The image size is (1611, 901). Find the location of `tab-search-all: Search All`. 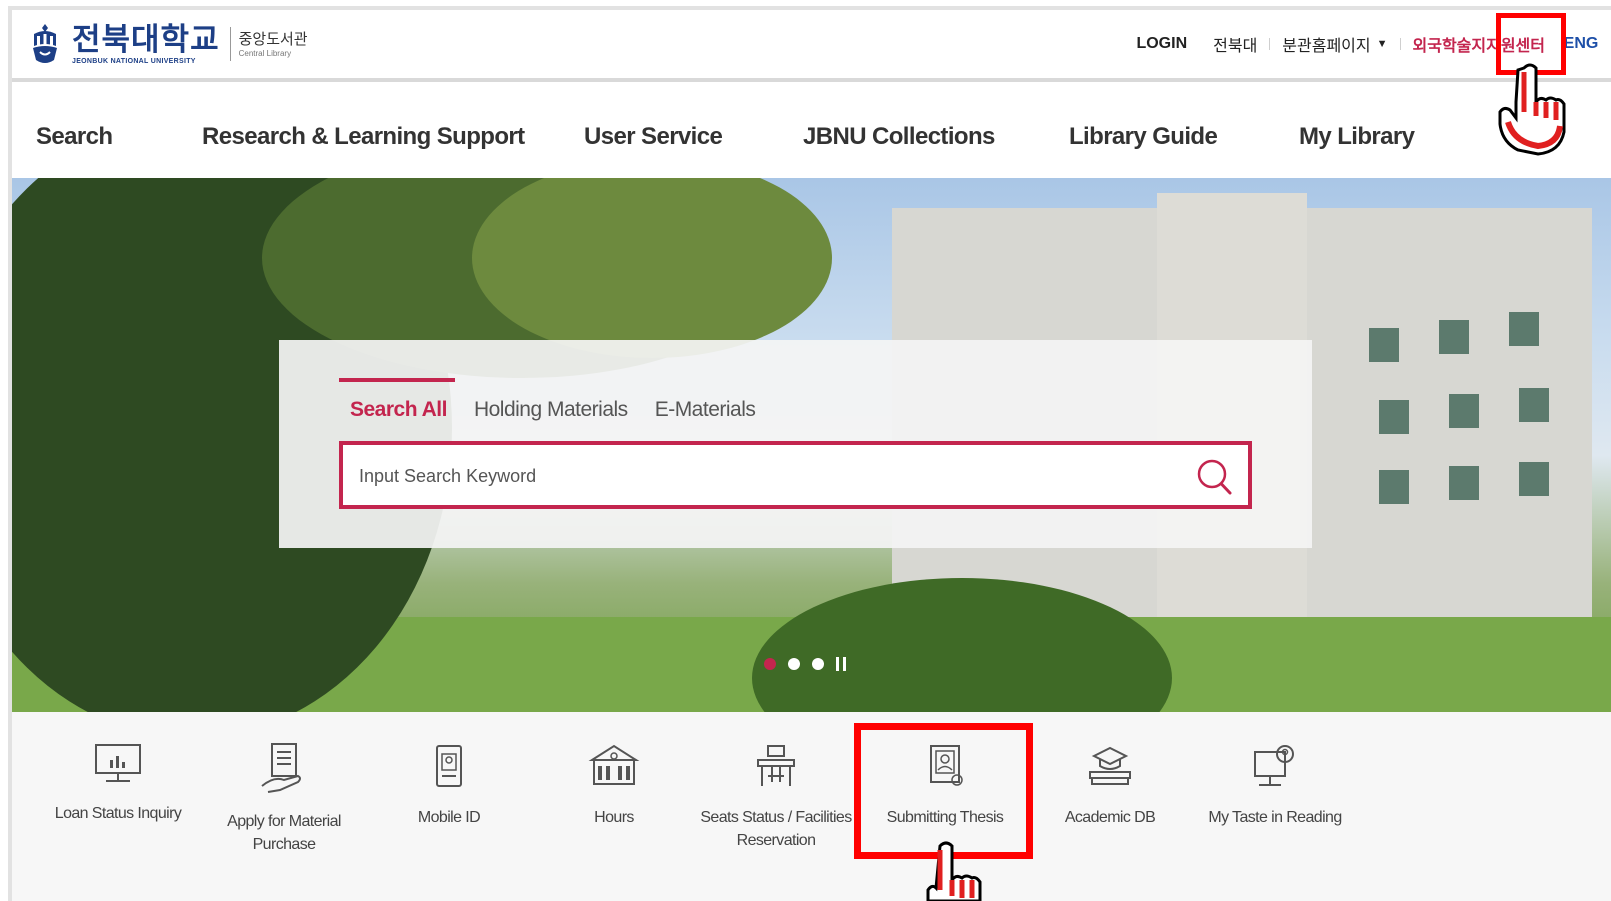

tab-search-all: Search All is located at coordinates (398, 410).